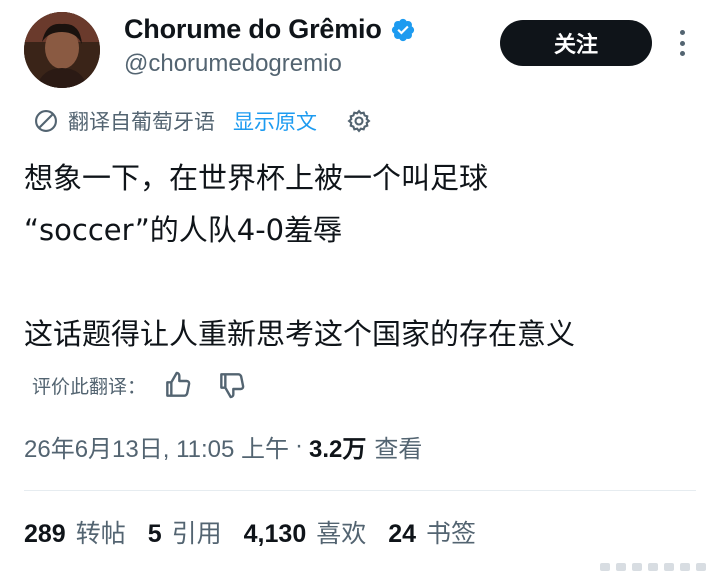 Image resolution: width=720 pixels, height=584 pixels. I want to click on translation-bar: 翻译自葡萄牙语 显示原文, so click(202, 121).